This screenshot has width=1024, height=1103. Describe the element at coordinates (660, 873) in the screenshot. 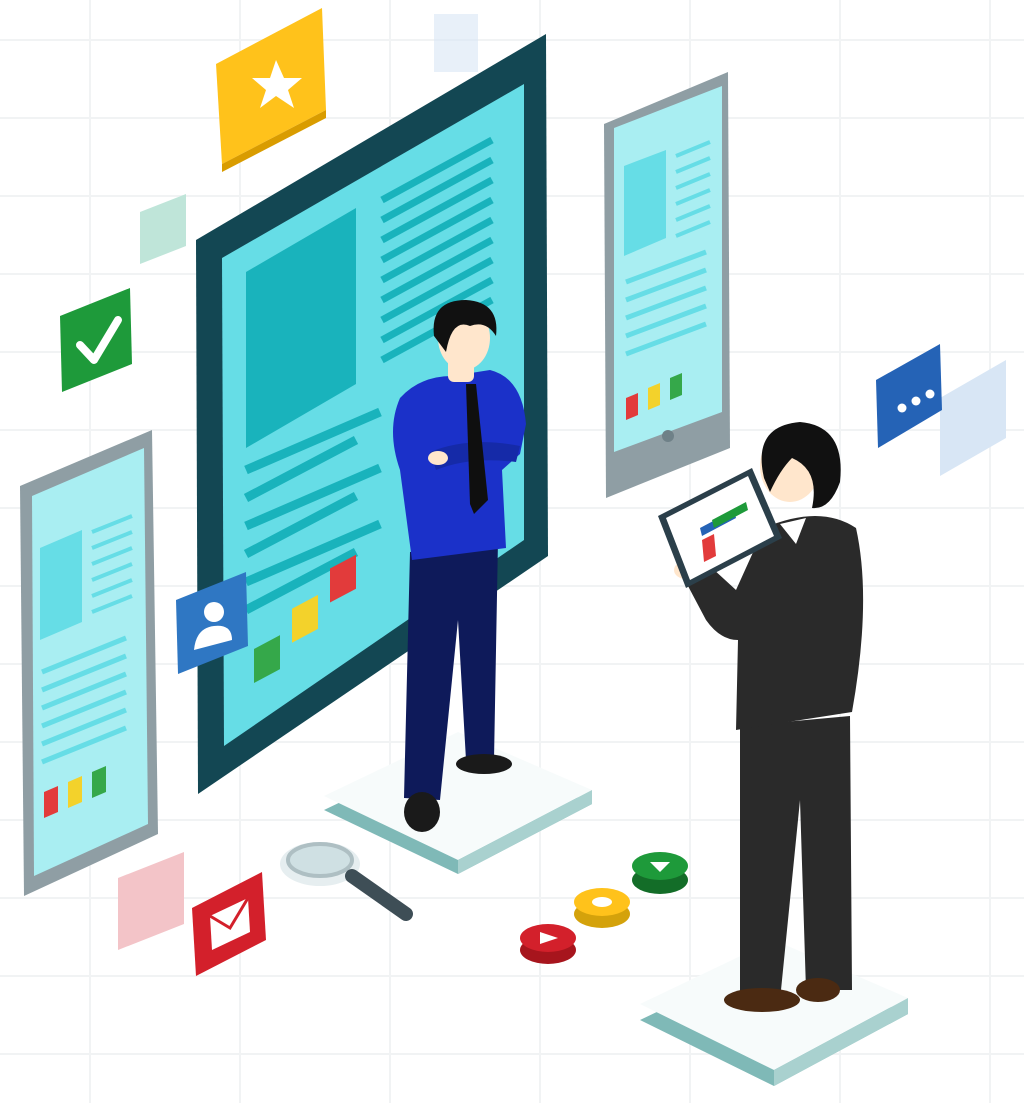

I see `play-button-green` at that location.